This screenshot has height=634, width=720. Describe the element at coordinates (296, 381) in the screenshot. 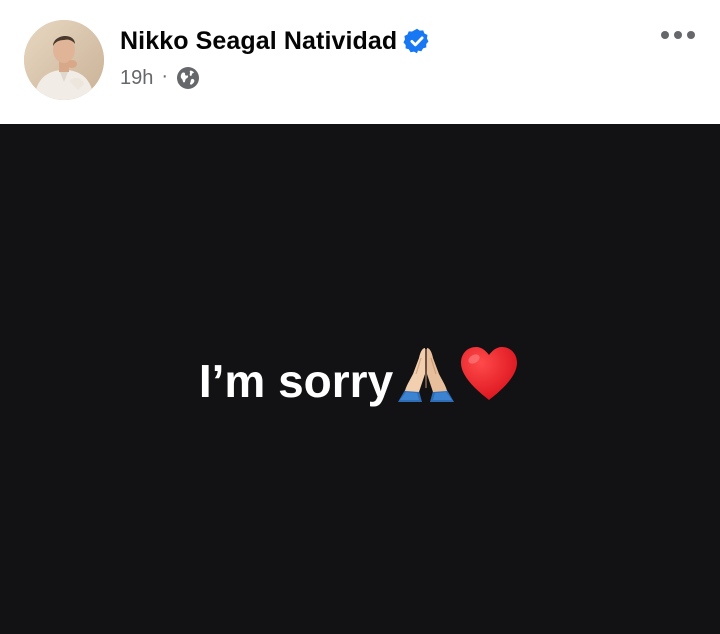

I see `post-text: I’m sorry` at that location.